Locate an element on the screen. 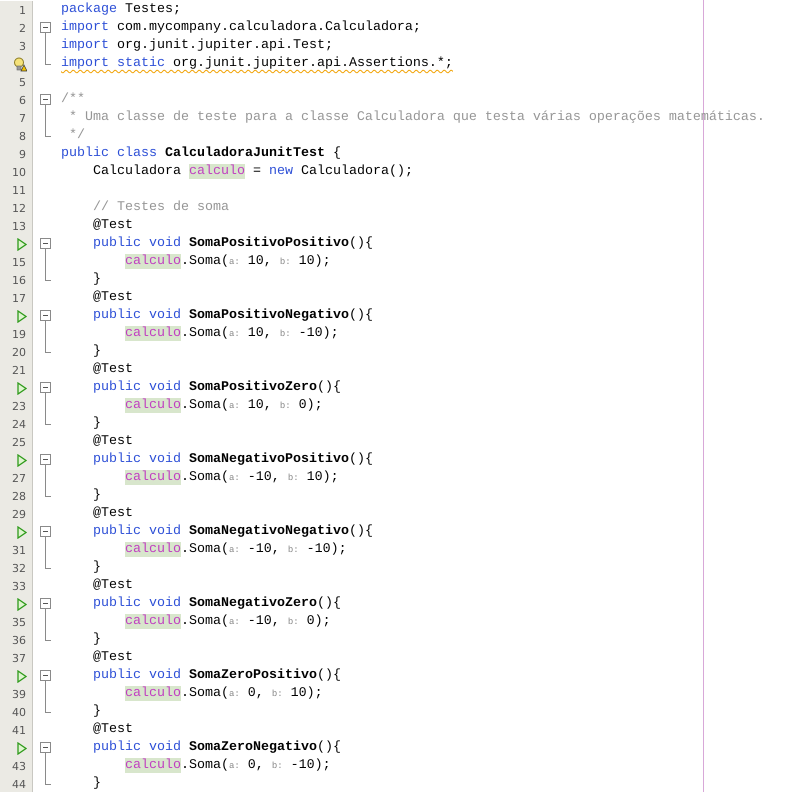  line-number: 5 is located at coordinates (22, 82).